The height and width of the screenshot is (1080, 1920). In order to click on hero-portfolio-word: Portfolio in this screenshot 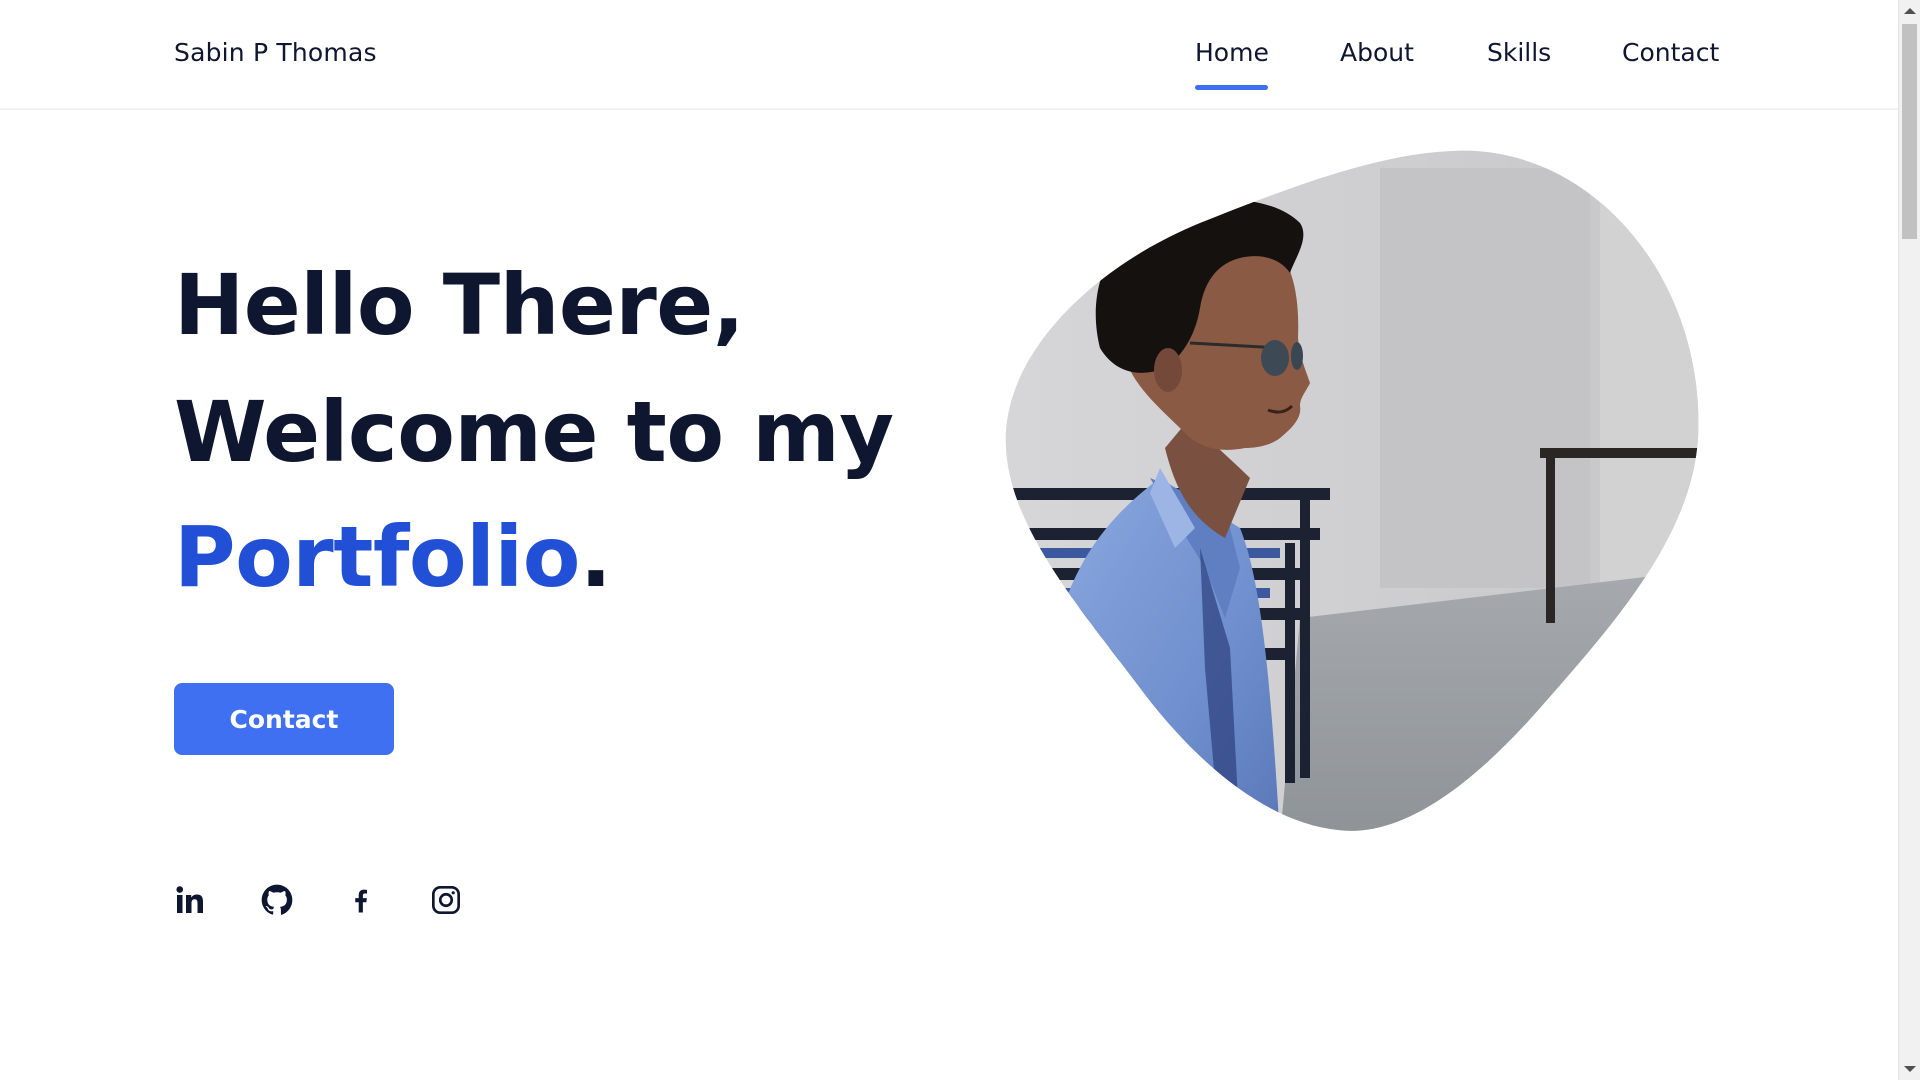, I will do `click(377, 557)`.